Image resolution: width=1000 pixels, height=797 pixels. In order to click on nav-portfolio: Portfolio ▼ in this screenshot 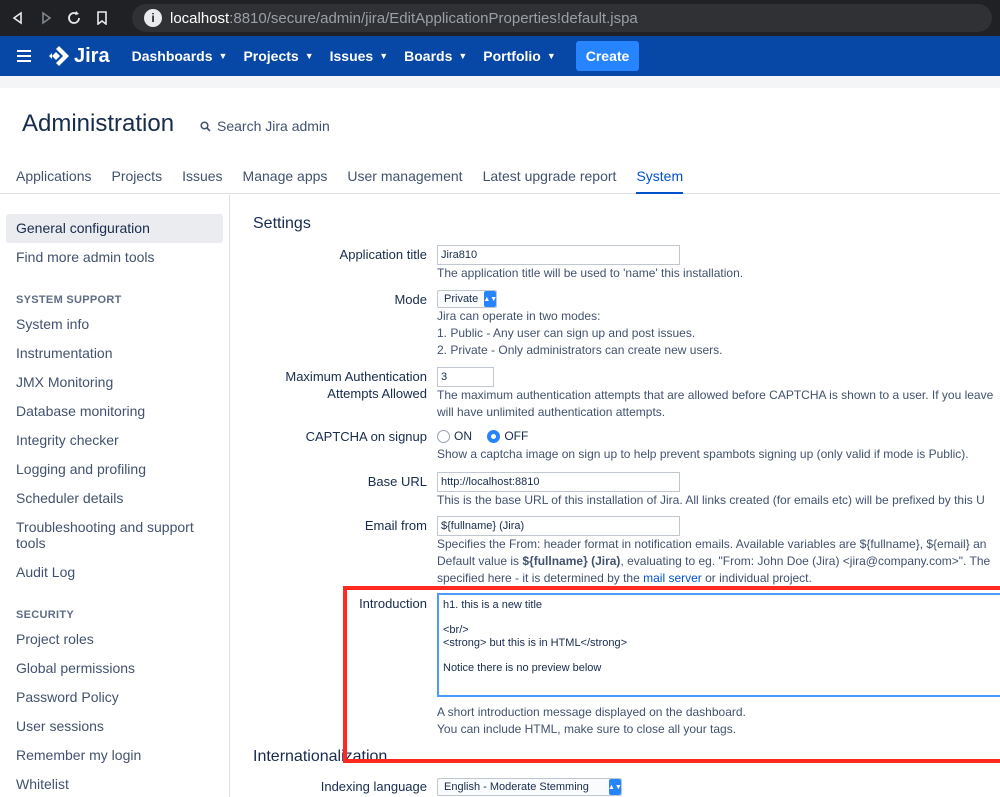, I will do `click(519, 56)`.